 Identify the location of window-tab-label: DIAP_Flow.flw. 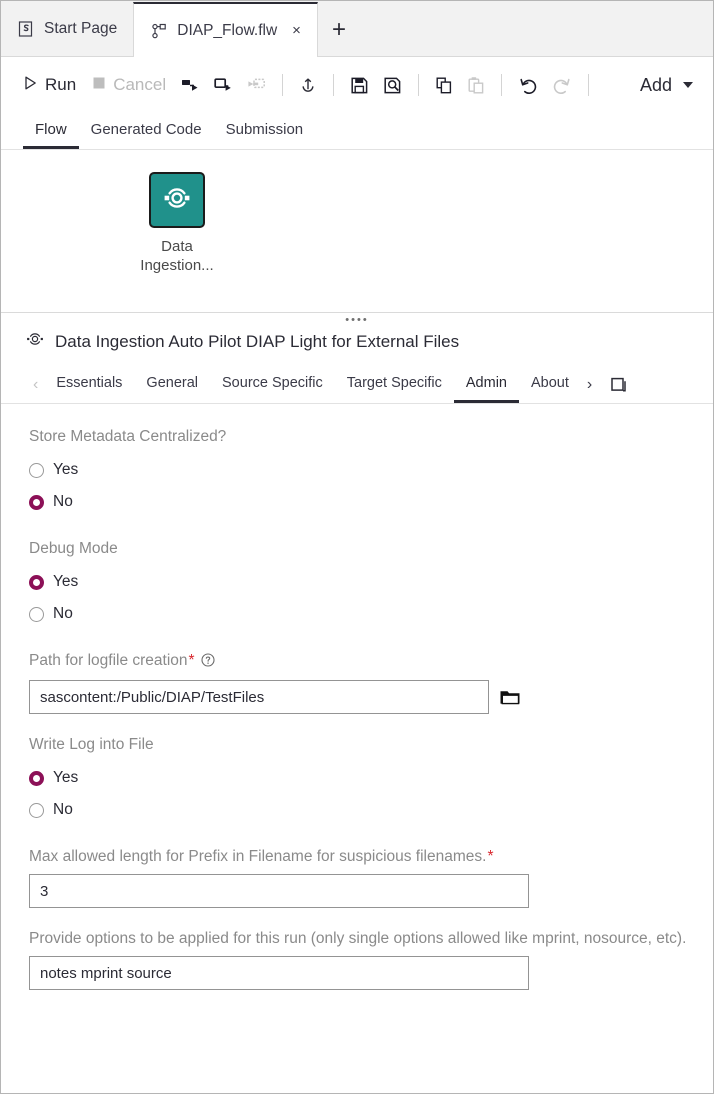
(227, 30).